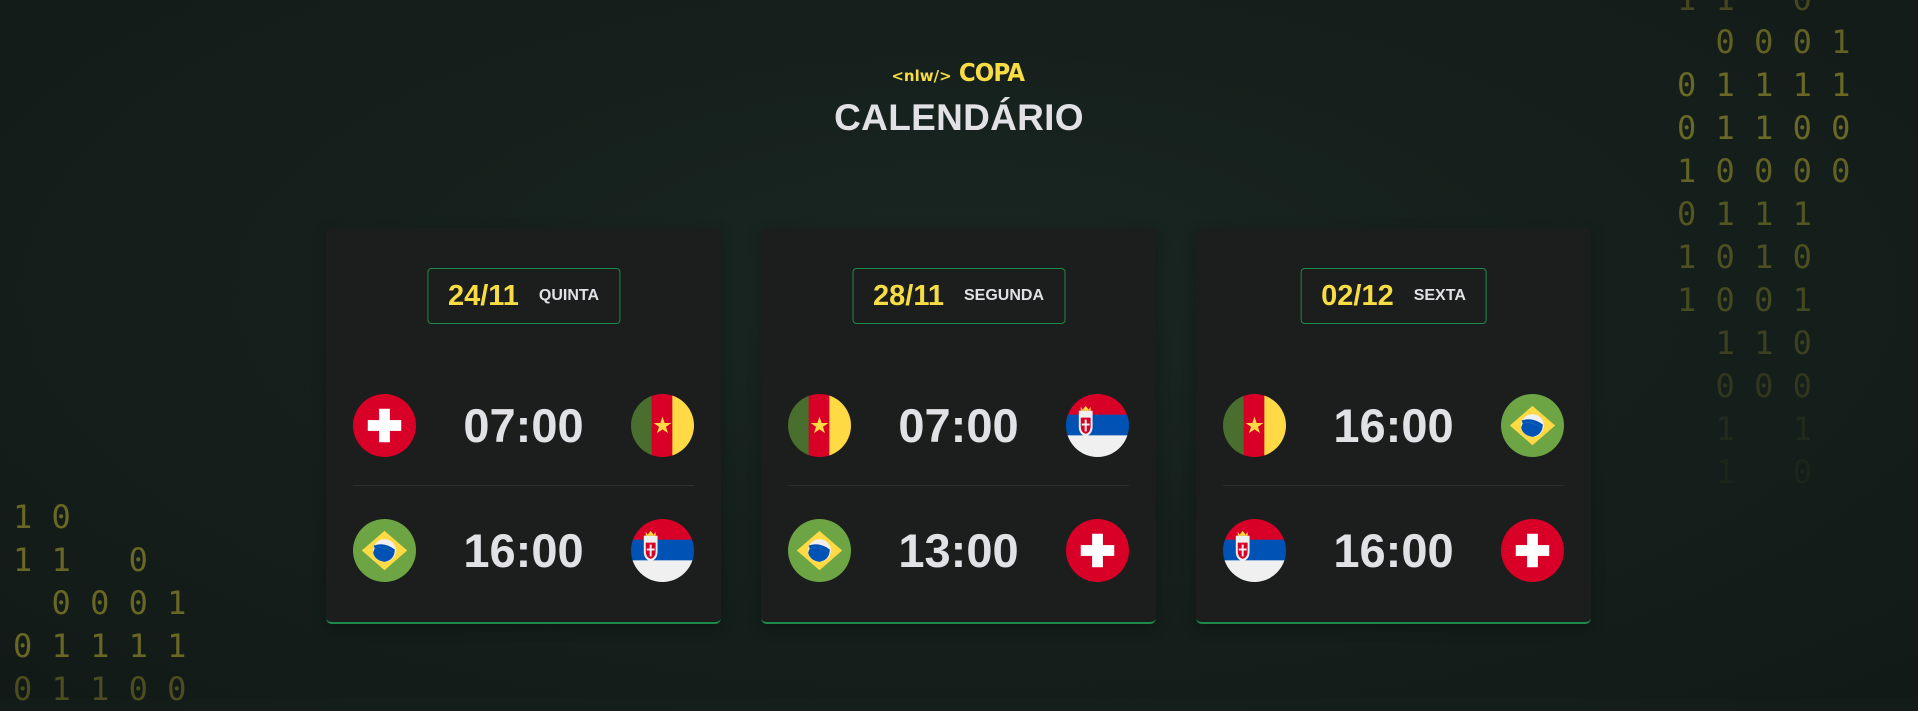 This screenshot has height=711, width=1918. I want to click on weekday-label: SEGUNDA, so click(1003, 295).